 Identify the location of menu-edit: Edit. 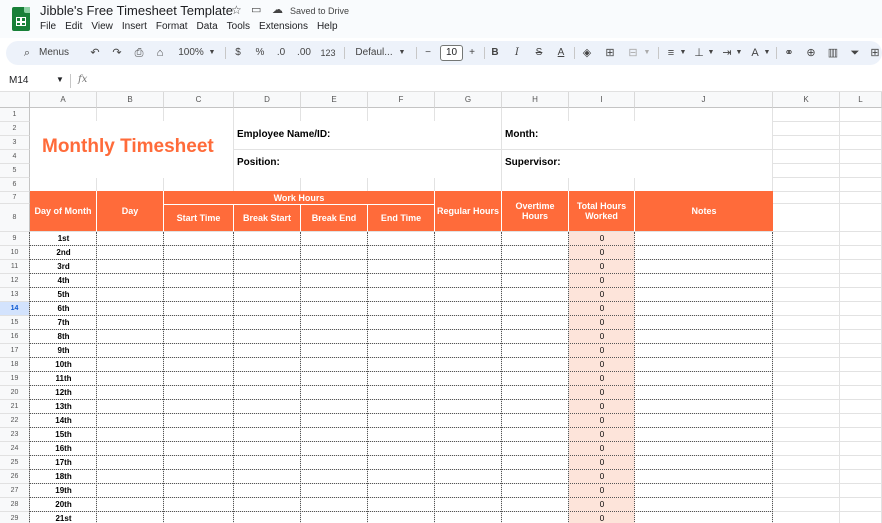
(76, 26).